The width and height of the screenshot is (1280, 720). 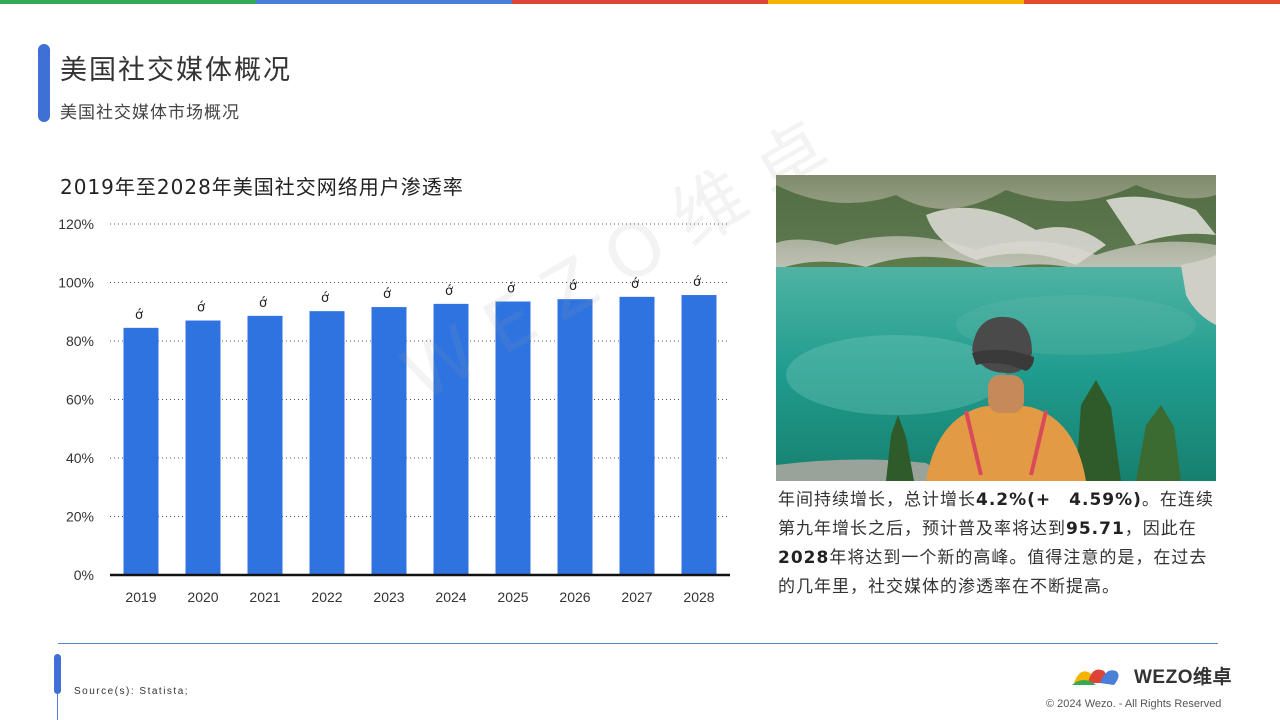 I want to click on lake-photo-illustration, so click(x=996, y=328).